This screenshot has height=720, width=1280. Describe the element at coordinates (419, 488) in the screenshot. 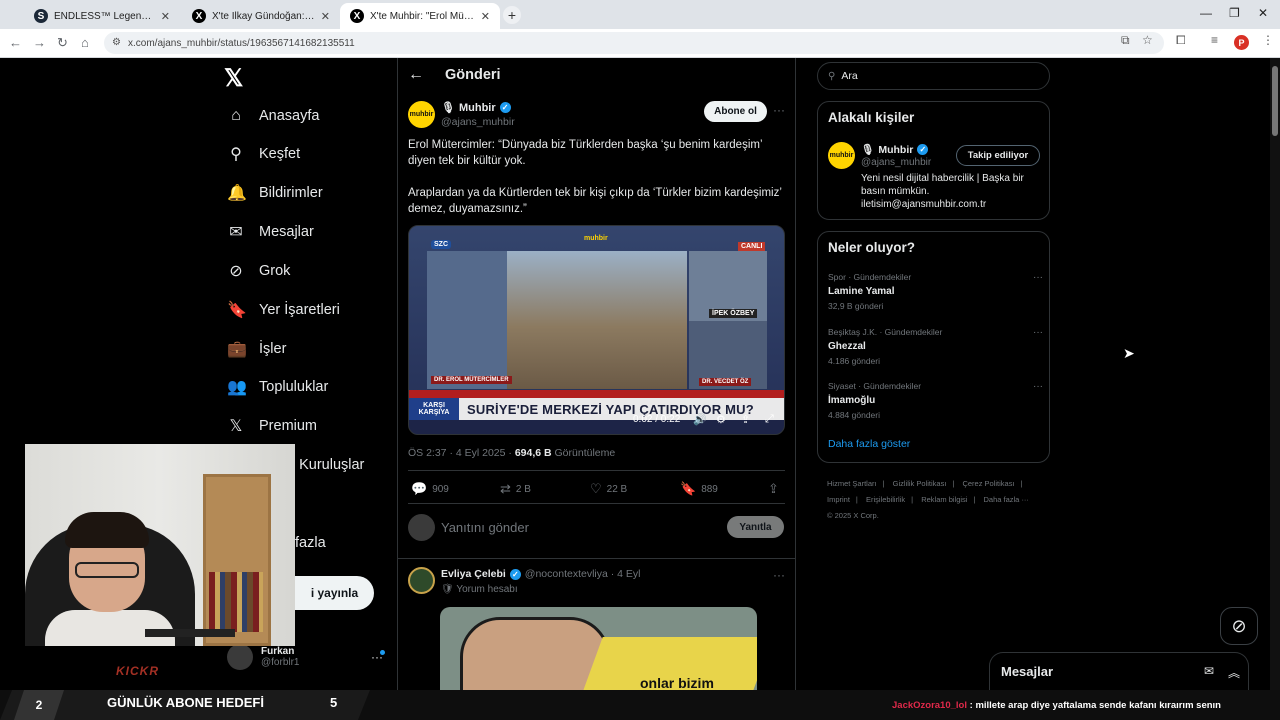

I see `reply-icon: 💬` at that location.